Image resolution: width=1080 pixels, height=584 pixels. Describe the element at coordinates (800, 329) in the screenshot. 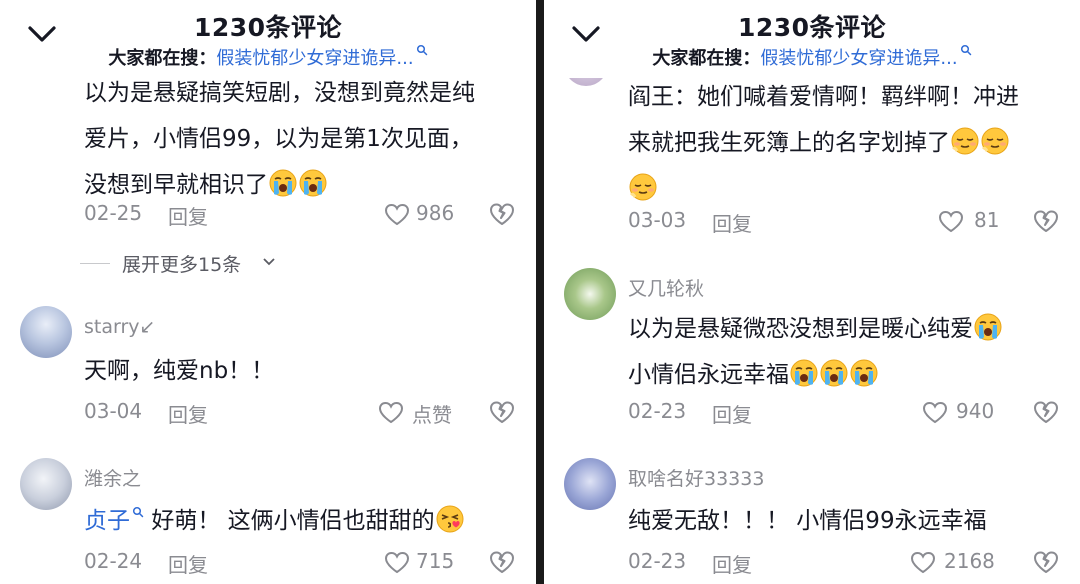

I see `comment-line-text: 以为是悬疑微恐没想到是暖心纯爱` at that location.